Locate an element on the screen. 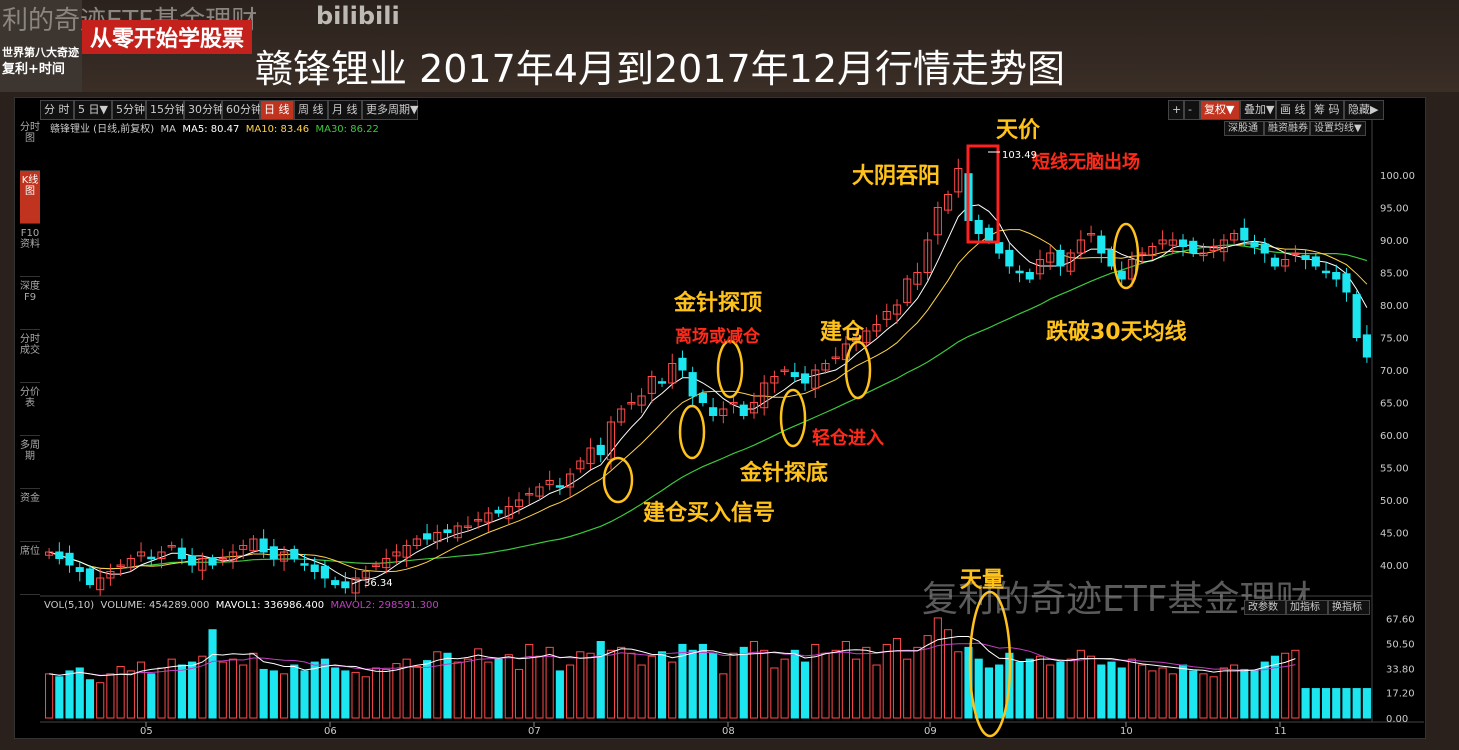 The width and height of the screenshot is (1459, 750). course-badge: 从零开始学股票 is located at coordinates (167, 37).